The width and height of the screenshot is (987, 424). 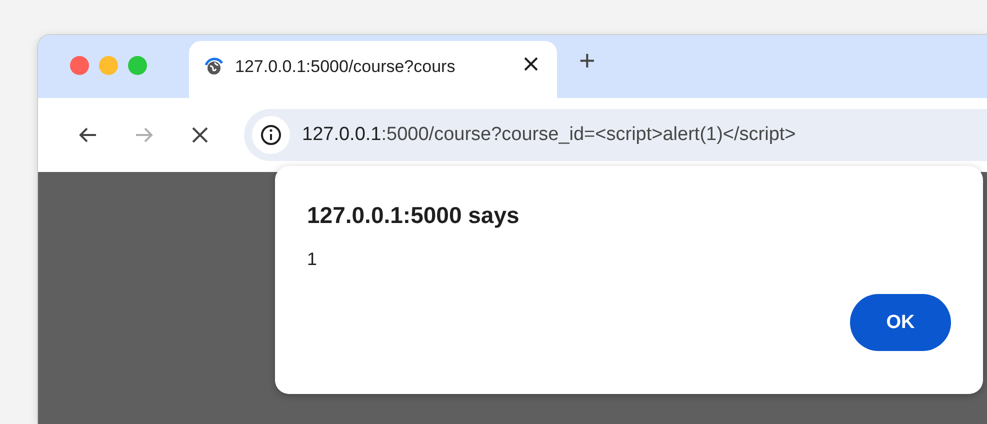 I want to click on browser-tab: 127.0.0.1:5000/course?cours, so click(x=373, y=69).